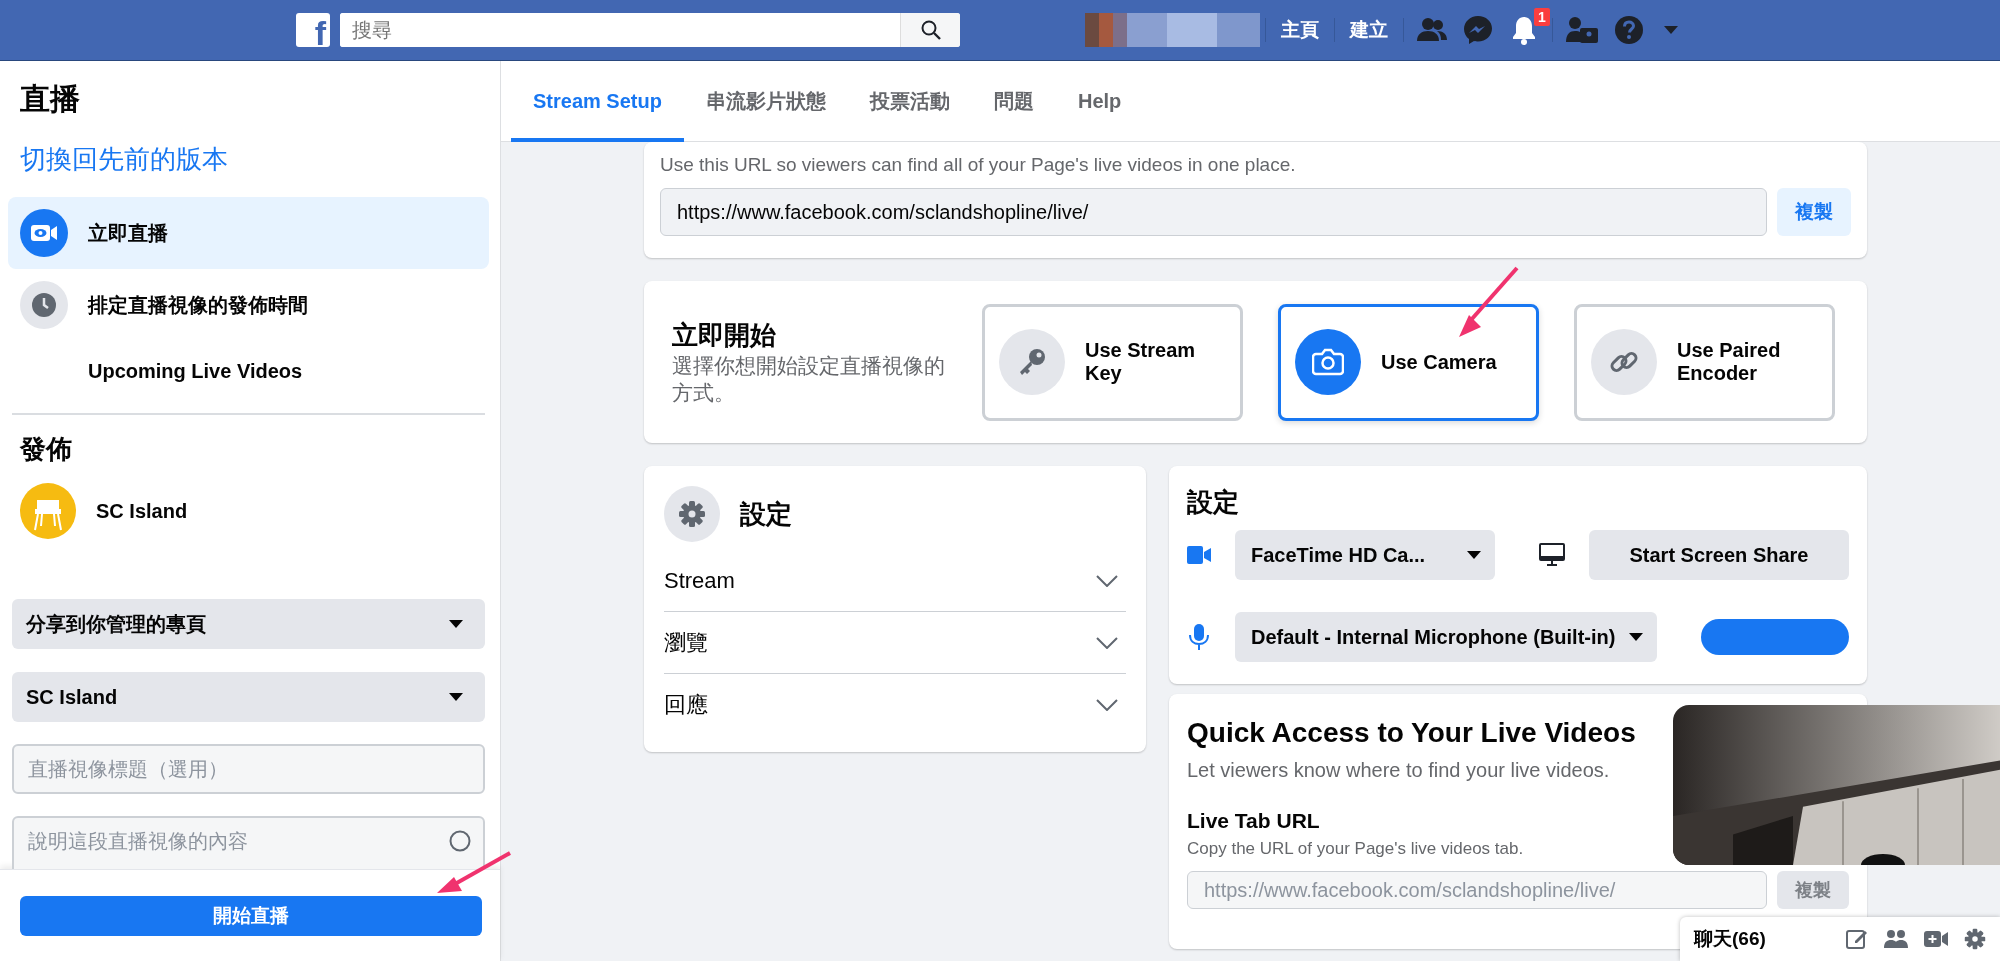 This screenshot has width=2000, height=961. Describe the element at coordinates (1730, 939) in the screenshot. I see `chat-label: 聊天(66)` at that location.